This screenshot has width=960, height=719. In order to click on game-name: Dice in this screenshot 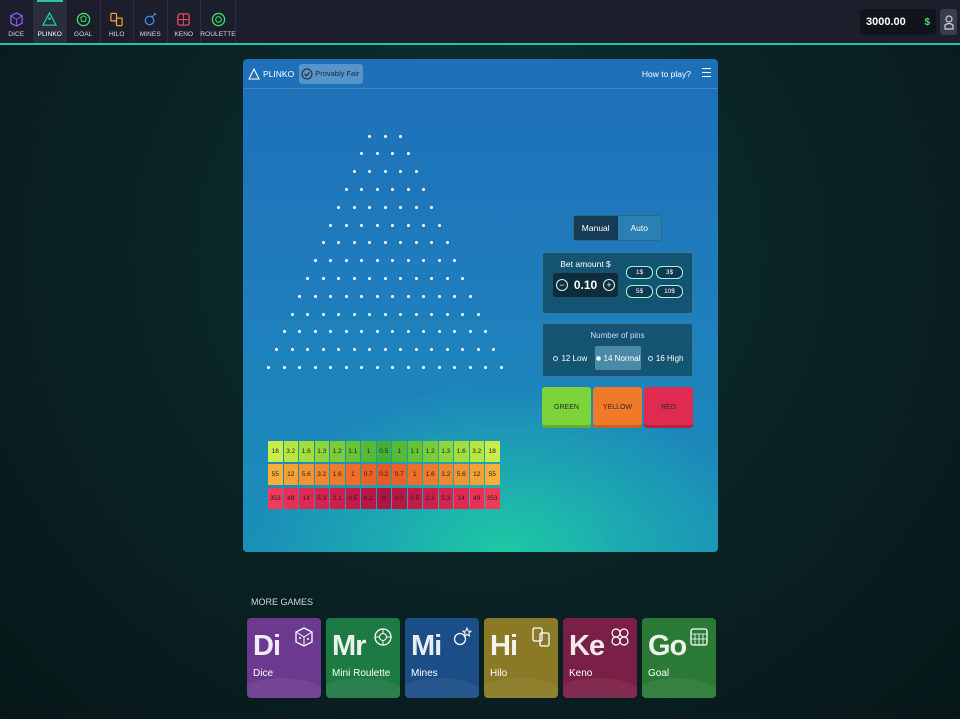, I will do `click(263, 673)`.